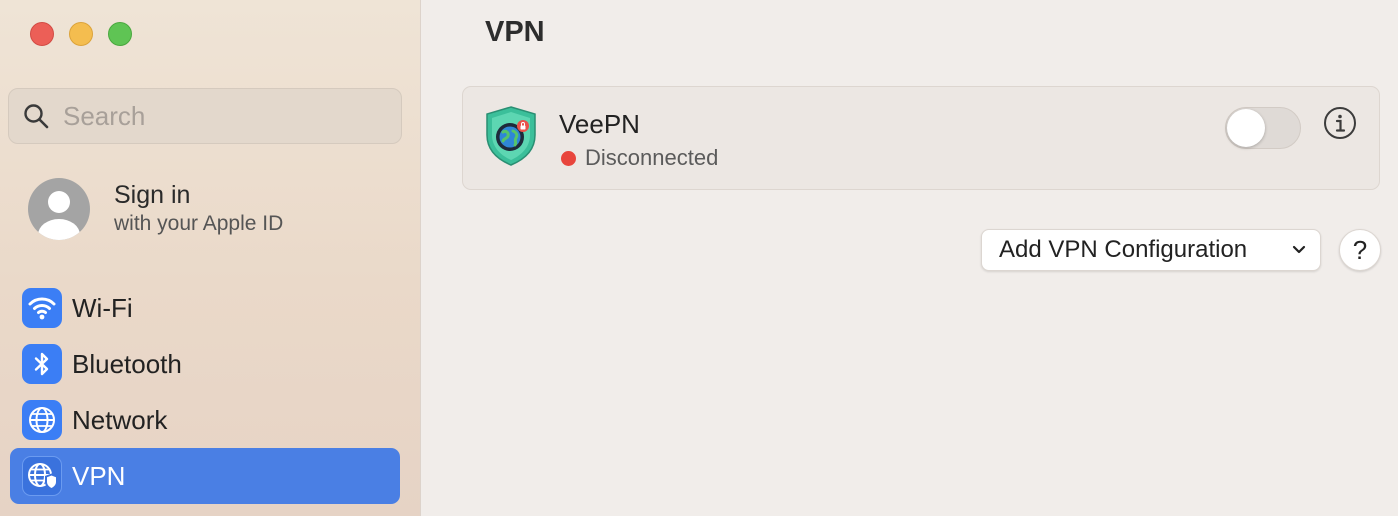 Image resolution: width=1398 pixels, height=516 pixels. Describe the element at coordinates (205, 364) in the screenshot. I see `sidebar-item-bluetooth: Bluetooth` at that location.